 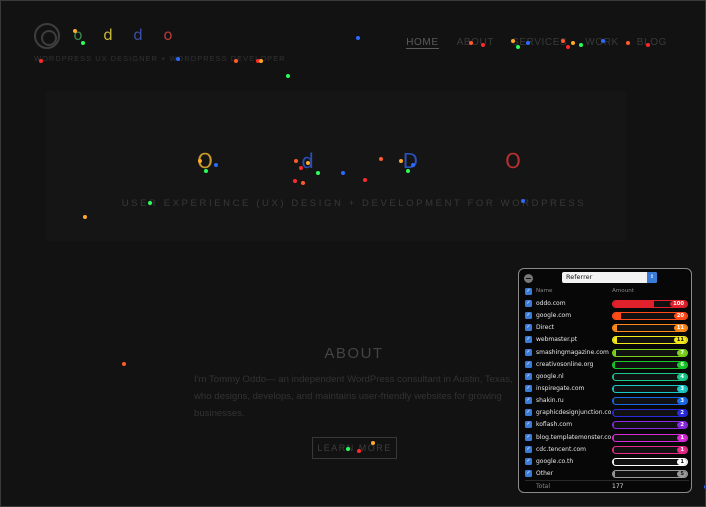 What do you see at coordinates (607, 365) in the screenshot?
I see `referrer-row: ✓ creativosonline.org 6` at bounding box center [607, 365].